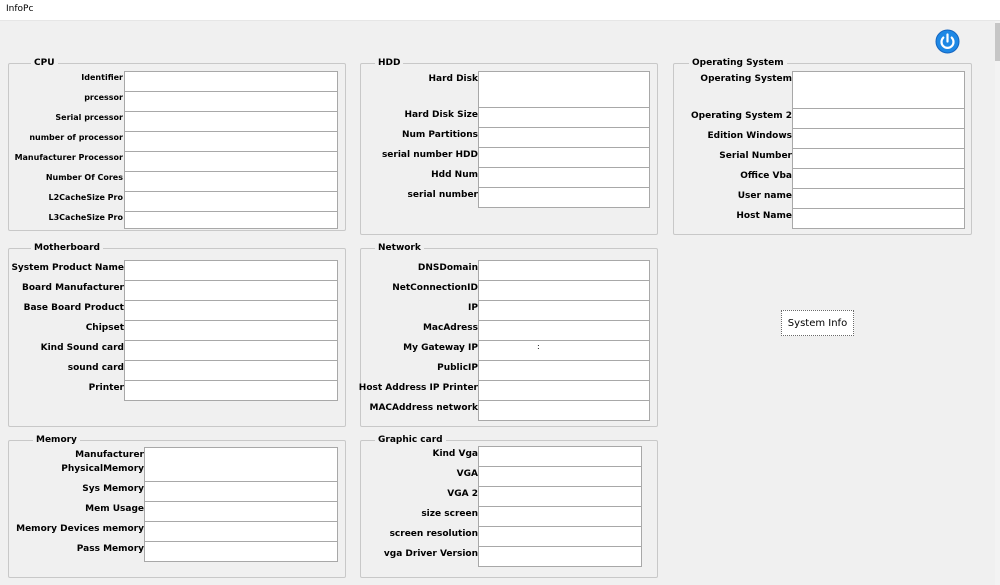 The width and height of the screenshot is (1000, 585). Describe the element at coordinates (95, 368) in the screenshot. I see `mb-label-sound-card: sound card` at that location.